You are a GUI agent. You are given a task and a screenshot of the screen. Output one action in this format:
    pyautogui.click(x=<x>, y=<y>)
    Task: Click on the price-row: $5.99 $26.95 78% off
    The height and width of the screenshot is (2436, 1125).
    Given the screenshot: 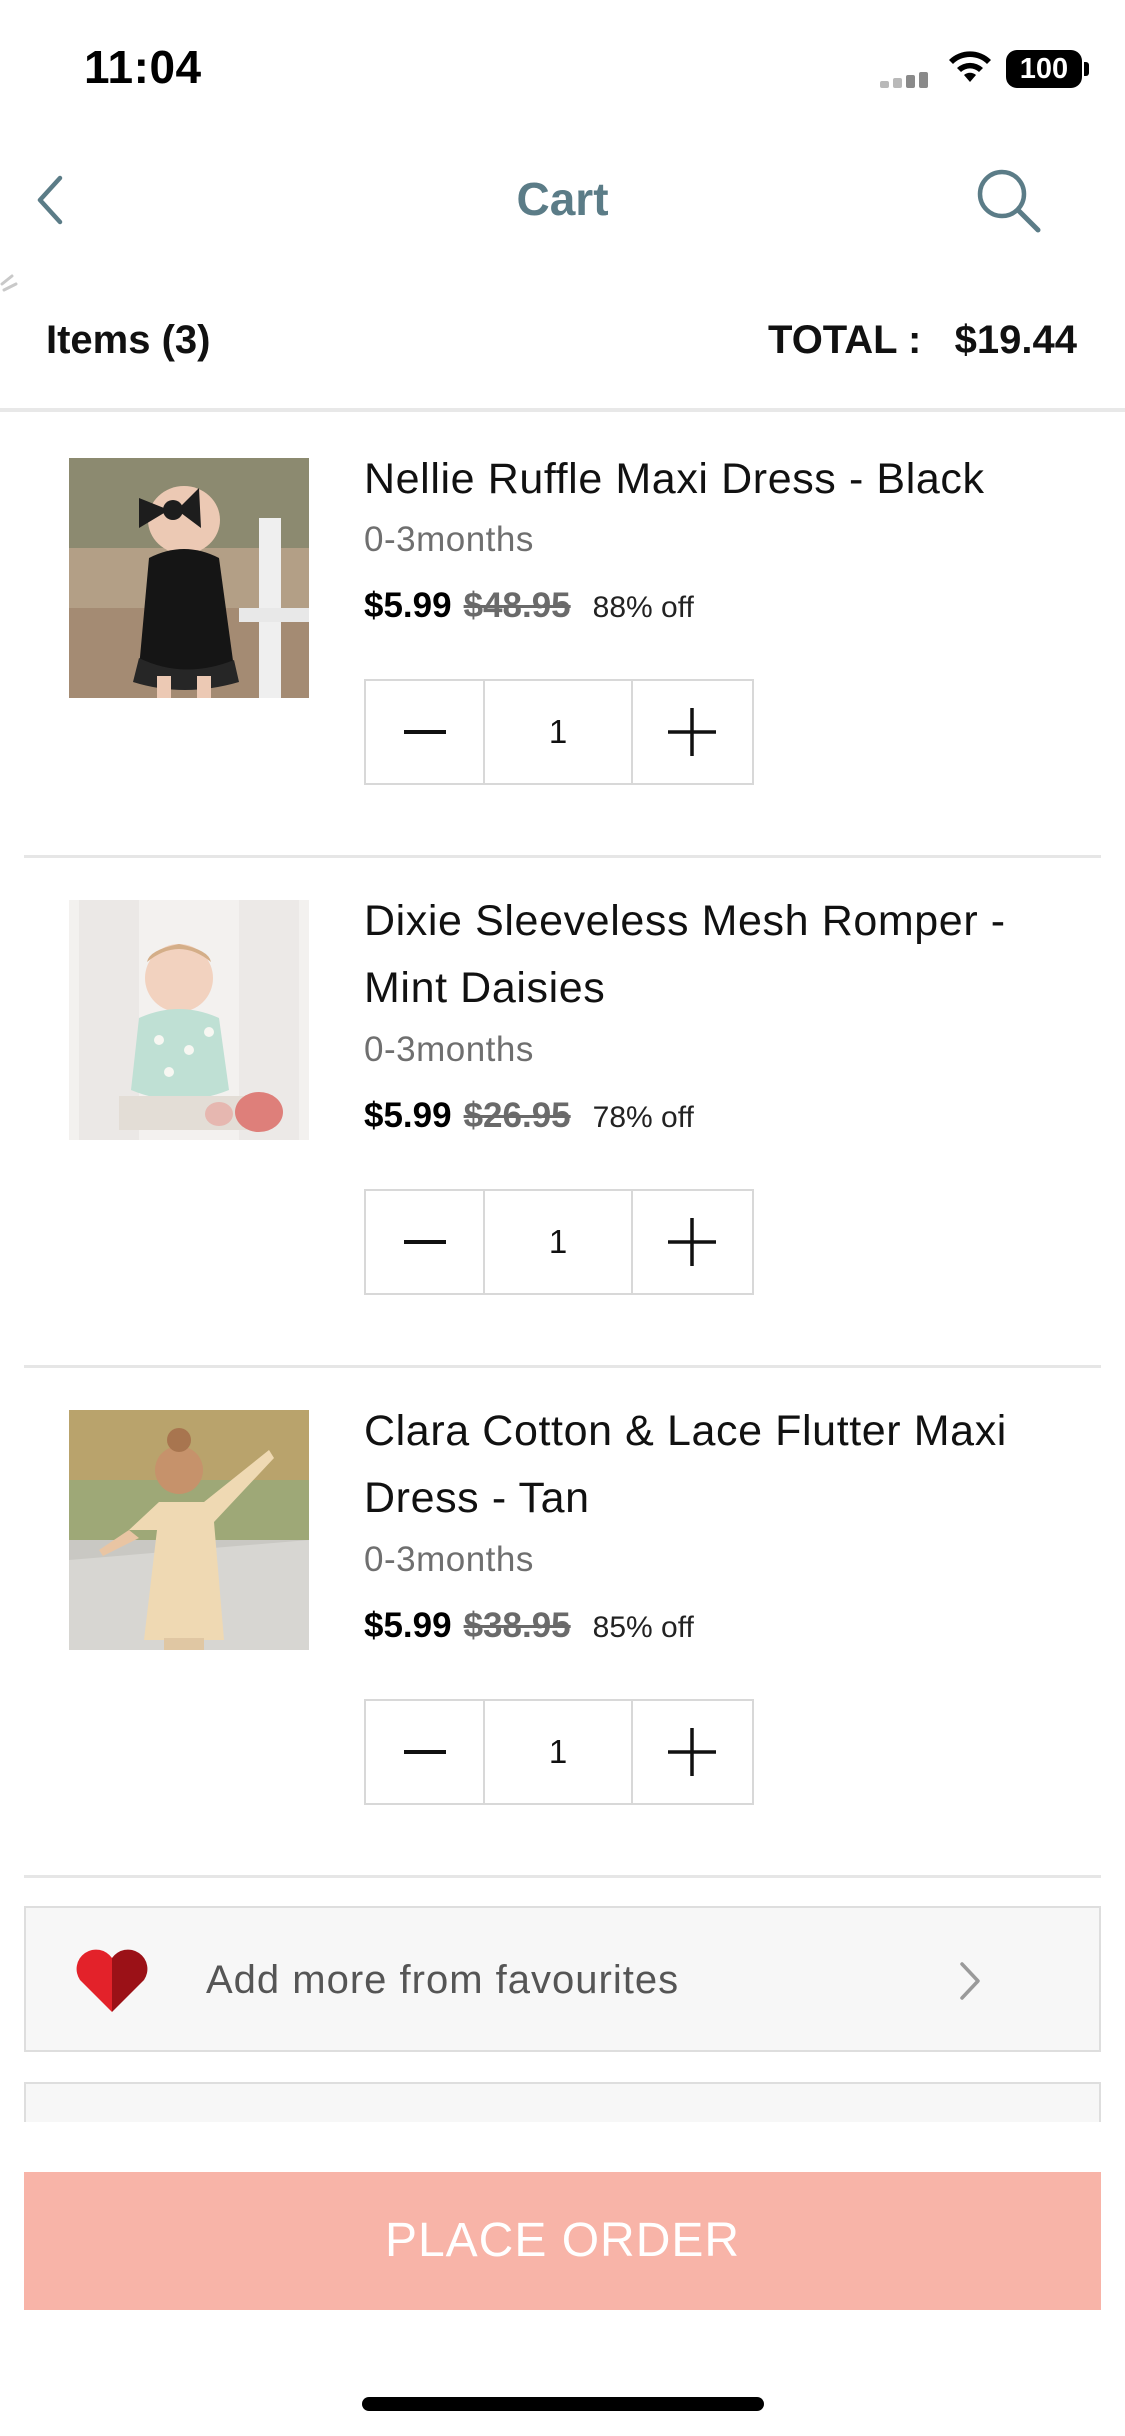 What is the action you would take?
    pyautogui.click(x=529, y=1116)
    